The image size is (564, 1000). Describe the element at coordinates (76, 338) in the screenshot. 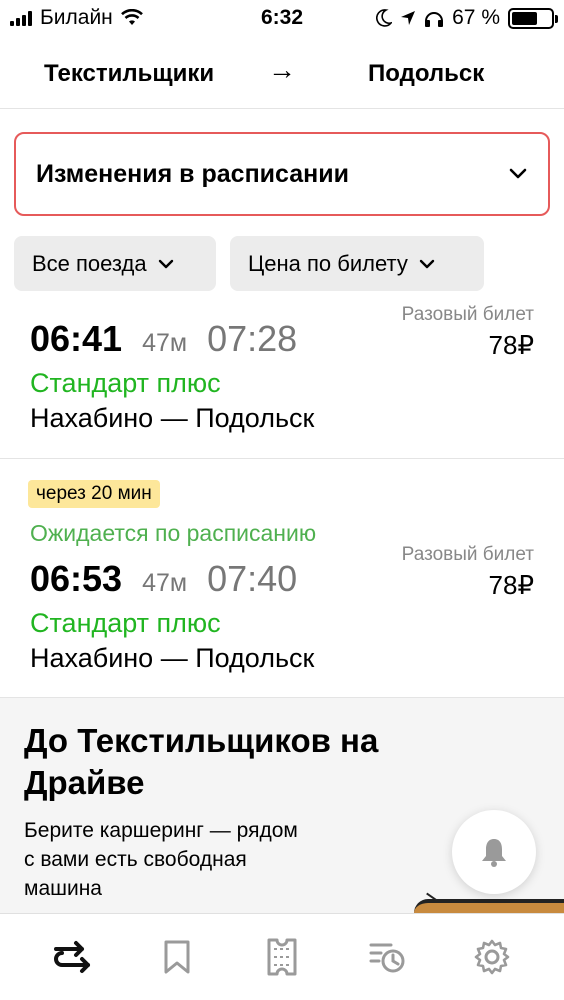

I see `departure-time: 06:41` at that location.